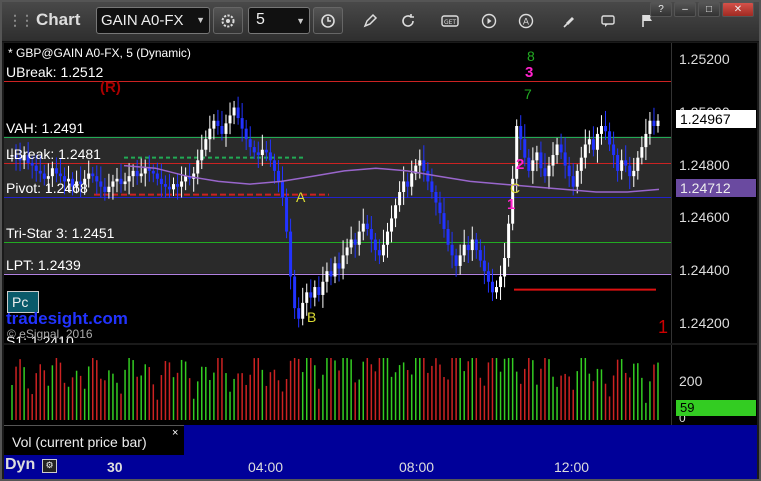 This screenshot has height=481, width=761. What do you see at coordinates (520, 164) in the screenshot?
I see `sequence-count-2: 2` at bounding box center [520, 164].